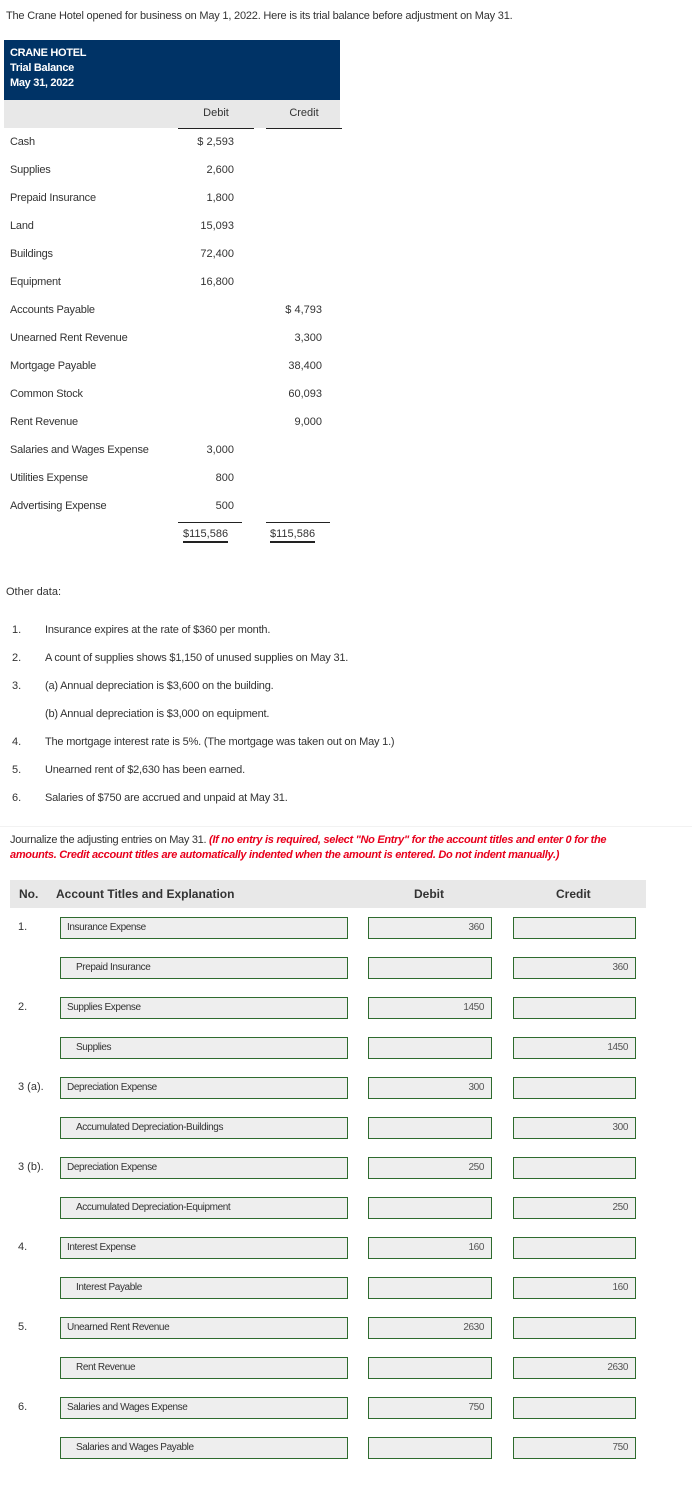  What do you see at coordinates (574, 968) in the screenshot?
I see `credit-input: 360` at bounding box center [574, 968].